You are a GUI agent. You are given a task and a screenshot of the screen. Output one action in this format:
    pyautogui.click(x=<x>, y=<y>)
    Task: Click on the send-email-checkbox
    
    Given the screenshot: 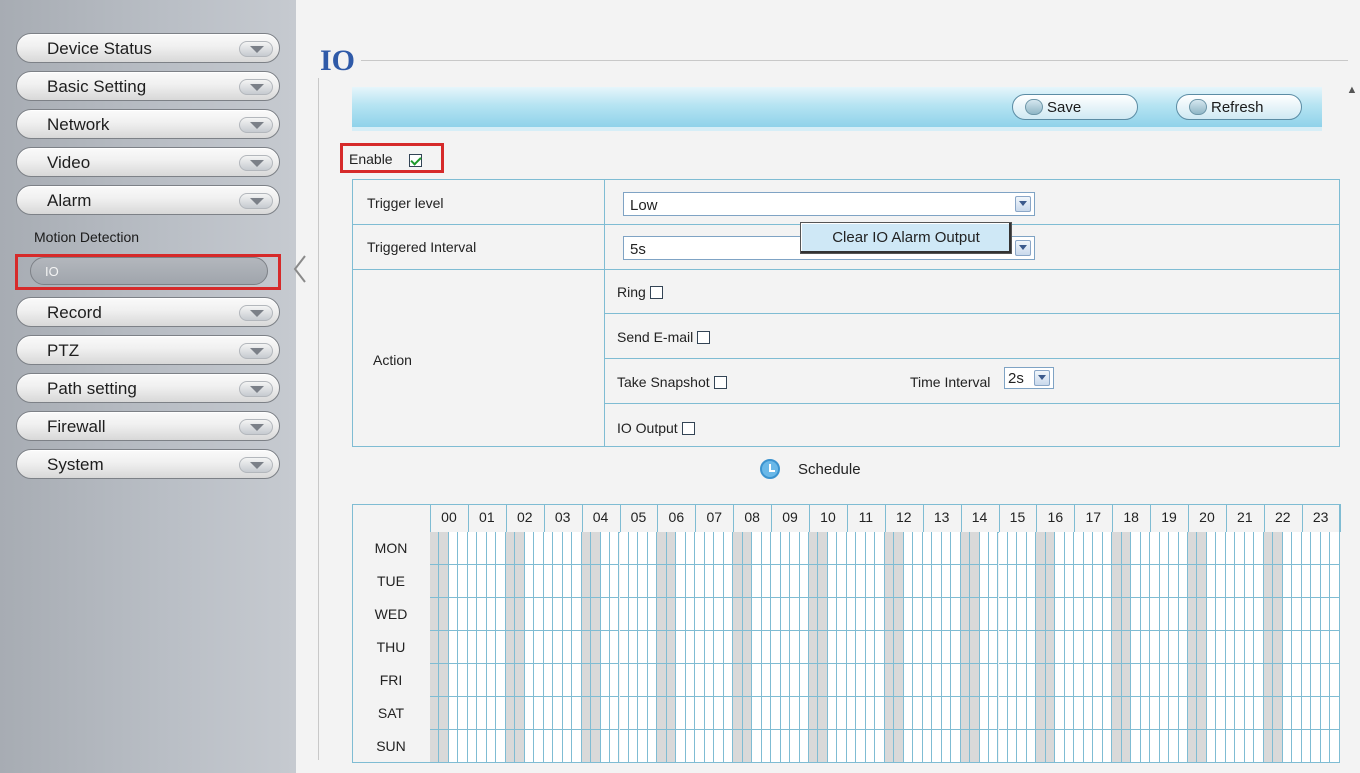 What is the action you would take?
    pyautogui.click(x=704, y=337)
    